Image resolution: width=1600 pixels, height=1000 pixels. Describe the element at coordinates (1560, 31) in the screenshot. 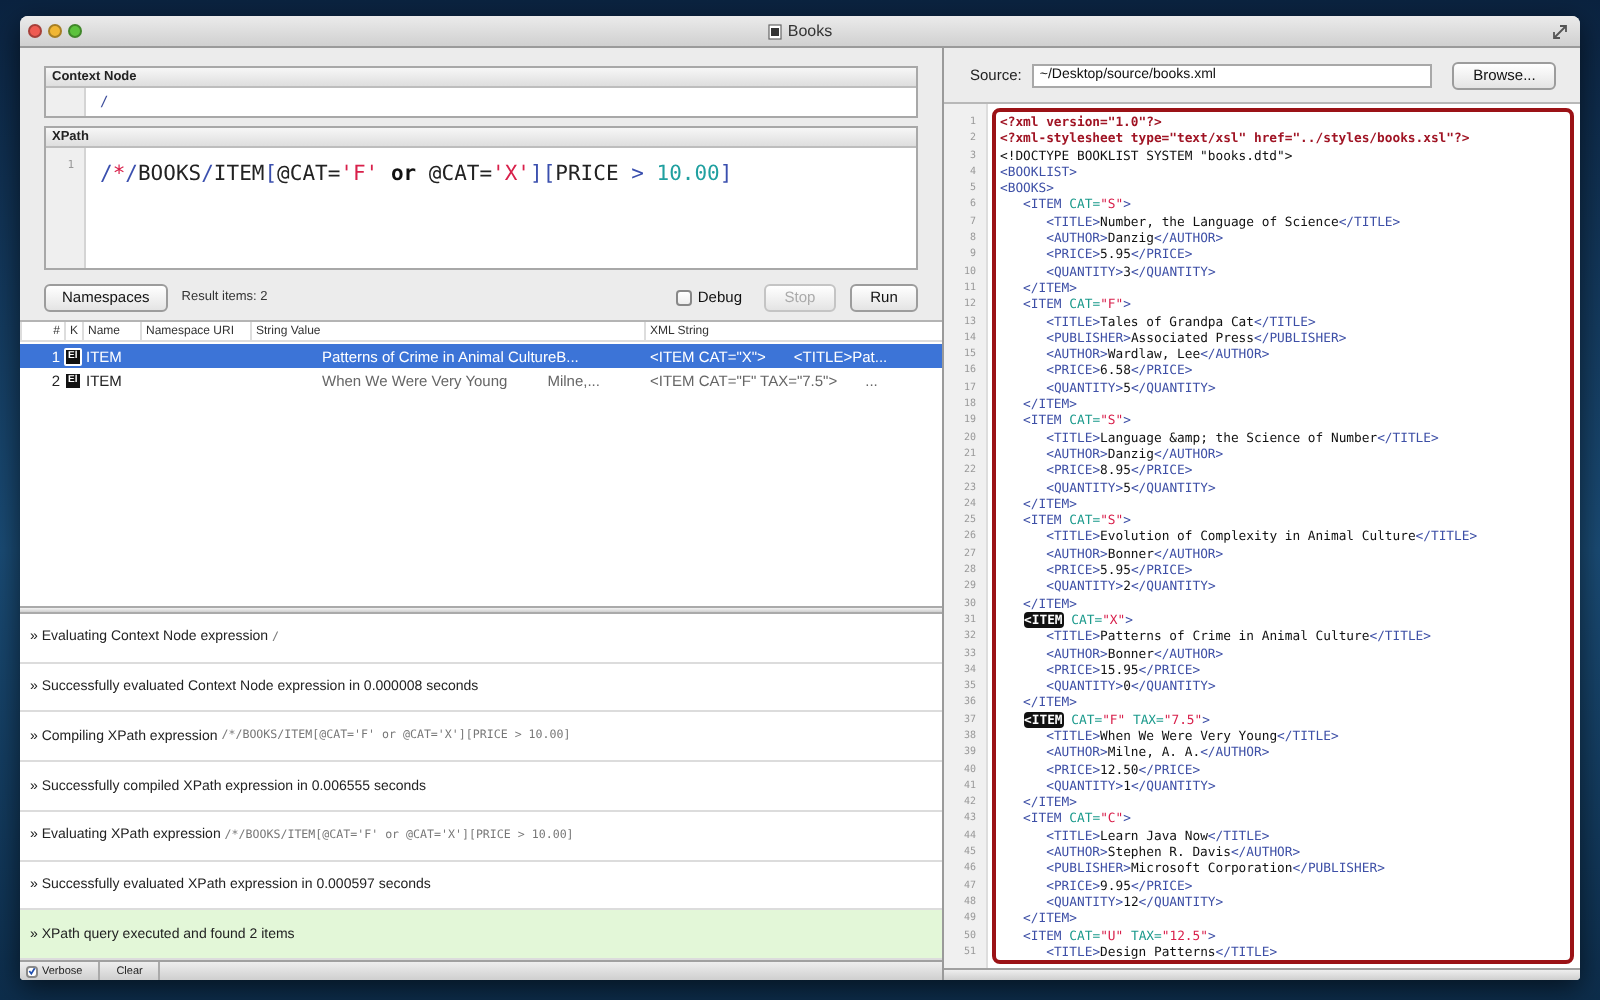

I see `fullscreen-icon` at that location.